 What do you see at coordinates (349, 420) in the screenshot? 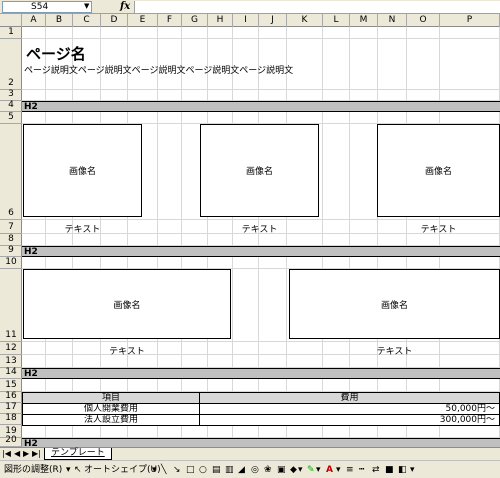
I see `table-cell-cost: 300,000円〜` at bounding box center [349, 420].